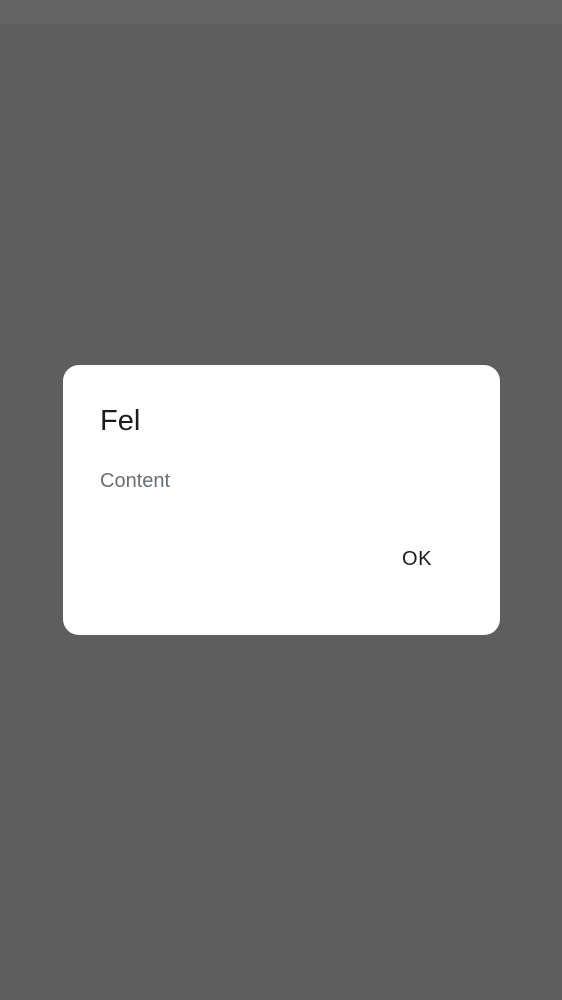  What do you see at coordinates (135, 481) in the screenshot?
I see `dialog-content: Content` at bounding box center [135, 481].